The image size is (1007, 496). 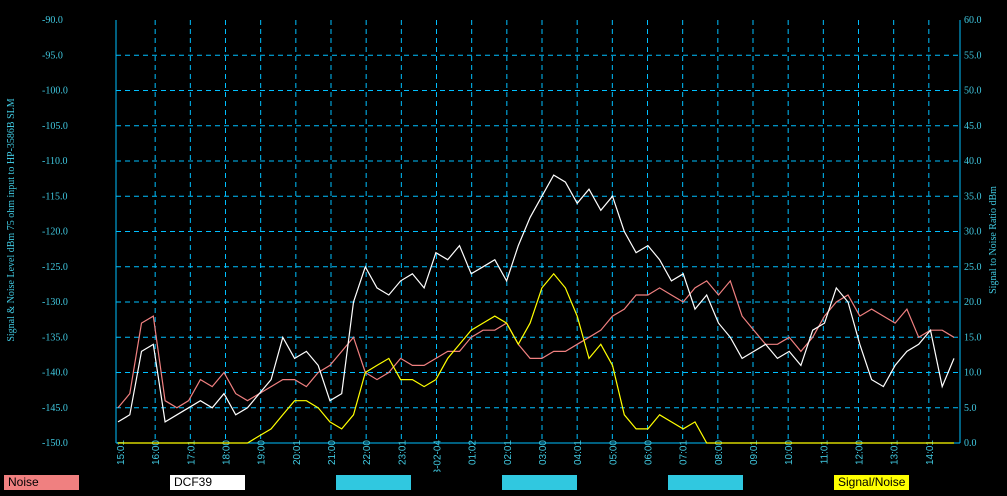 I want to click on left-tick-label: -115.0, so click(x=54, y=196).